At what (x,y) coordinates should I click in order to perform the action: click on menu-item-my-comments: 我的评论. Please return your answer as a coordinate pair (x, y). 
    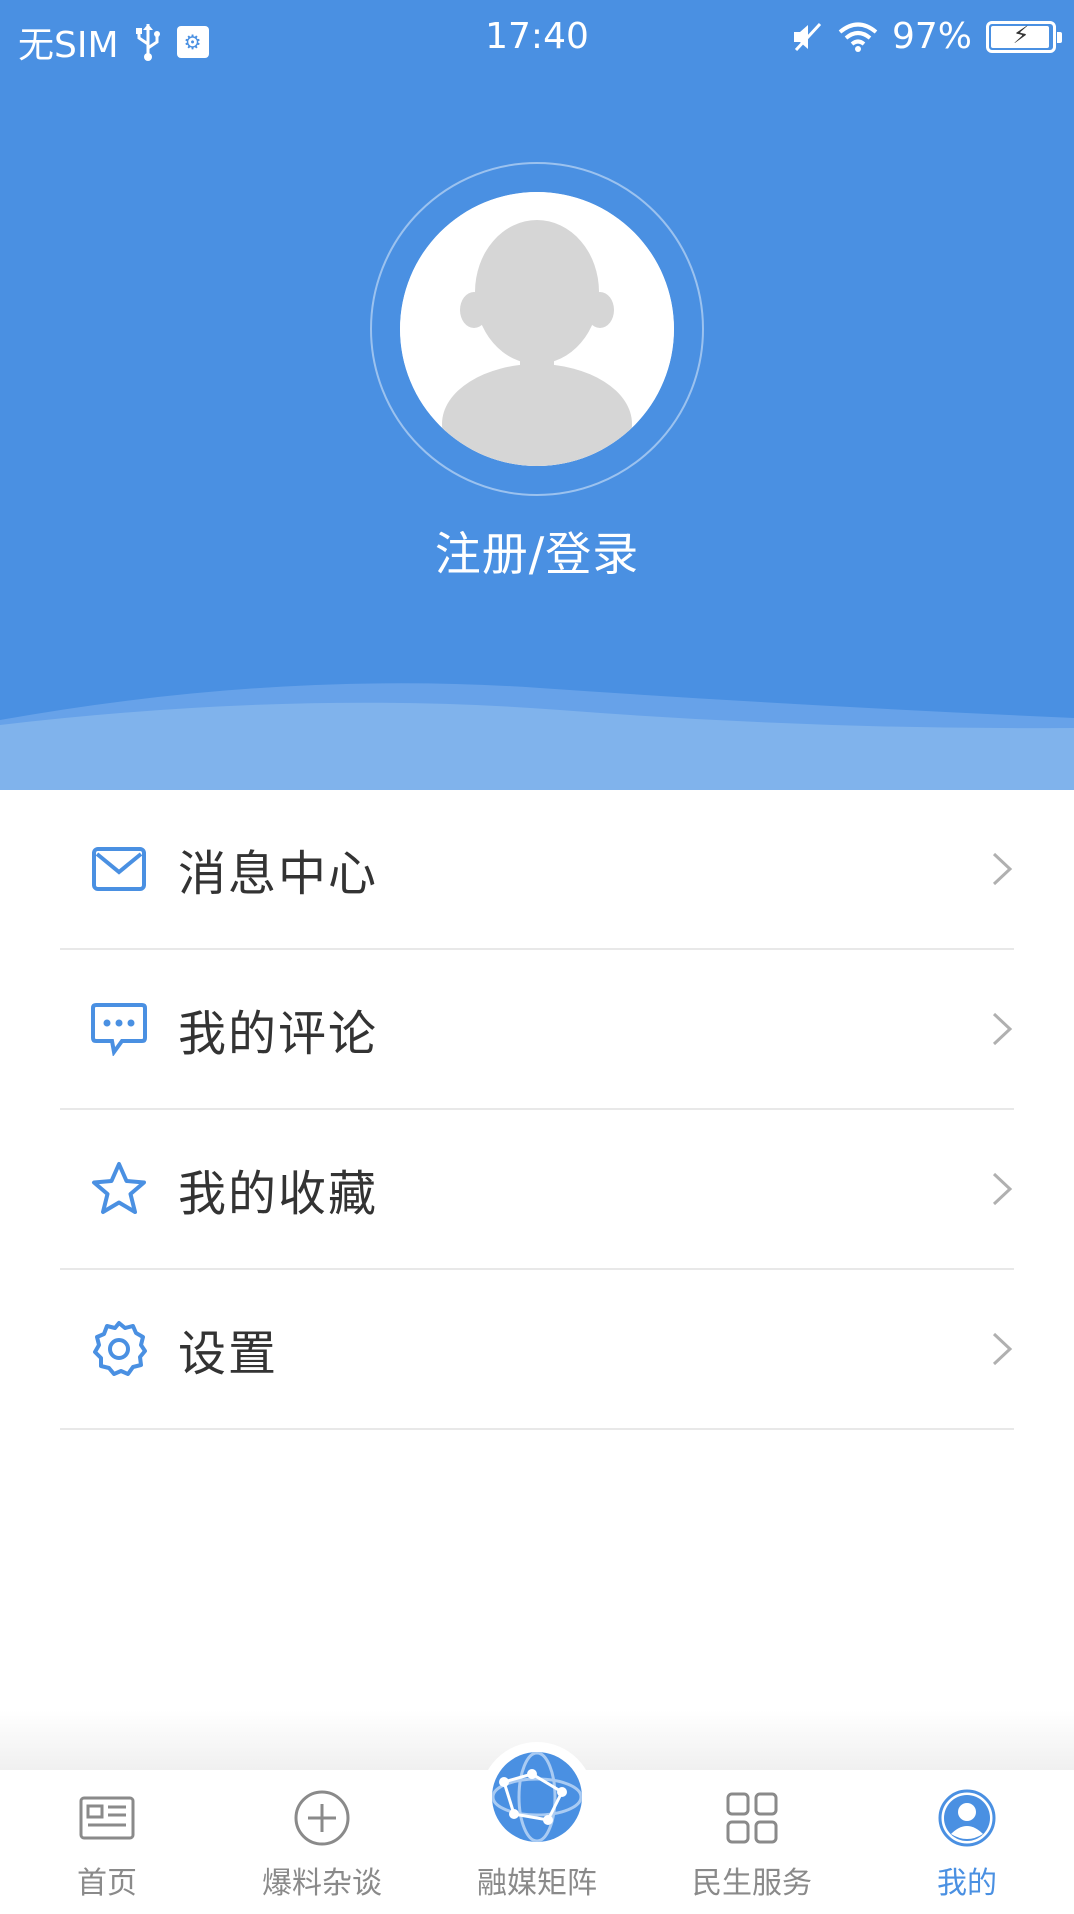
    Looking at the image, I should click on (537, 1030).